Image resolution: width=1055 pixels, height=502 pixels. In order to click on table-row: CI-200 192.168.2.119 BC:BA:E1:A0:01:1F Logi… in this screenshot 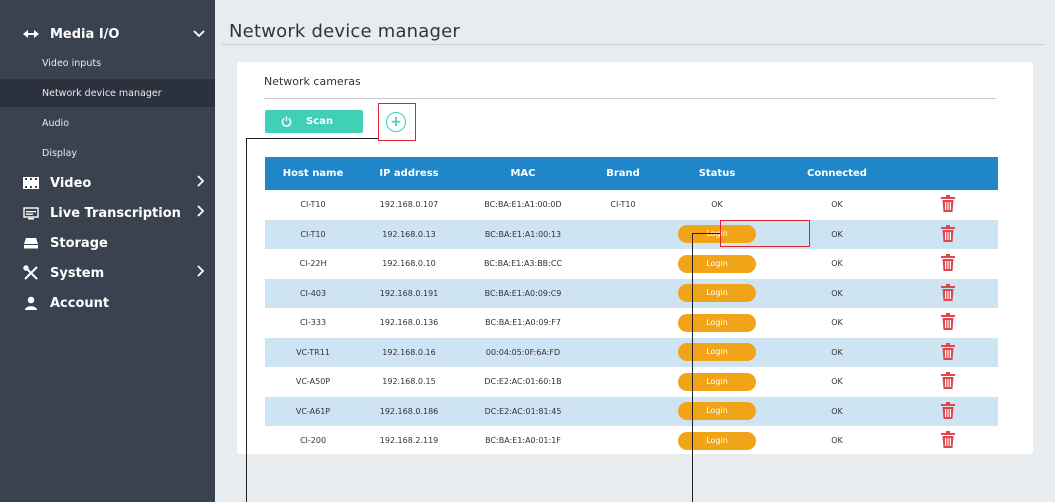, I will do `click(631, 441)`.